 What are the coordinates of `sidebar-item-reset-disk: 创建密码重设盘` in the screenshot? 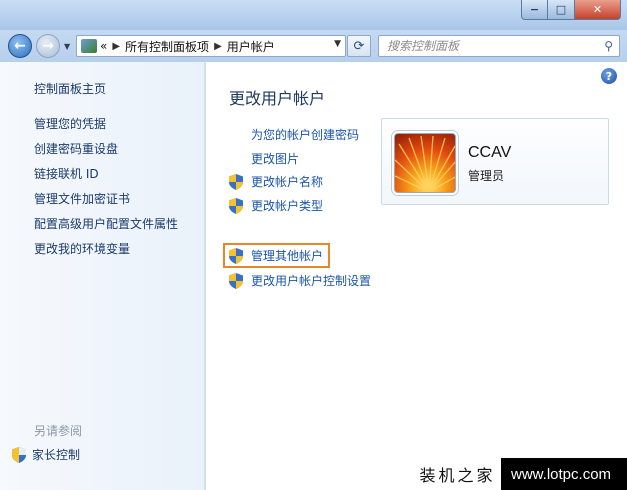 It's located at (76, 148).